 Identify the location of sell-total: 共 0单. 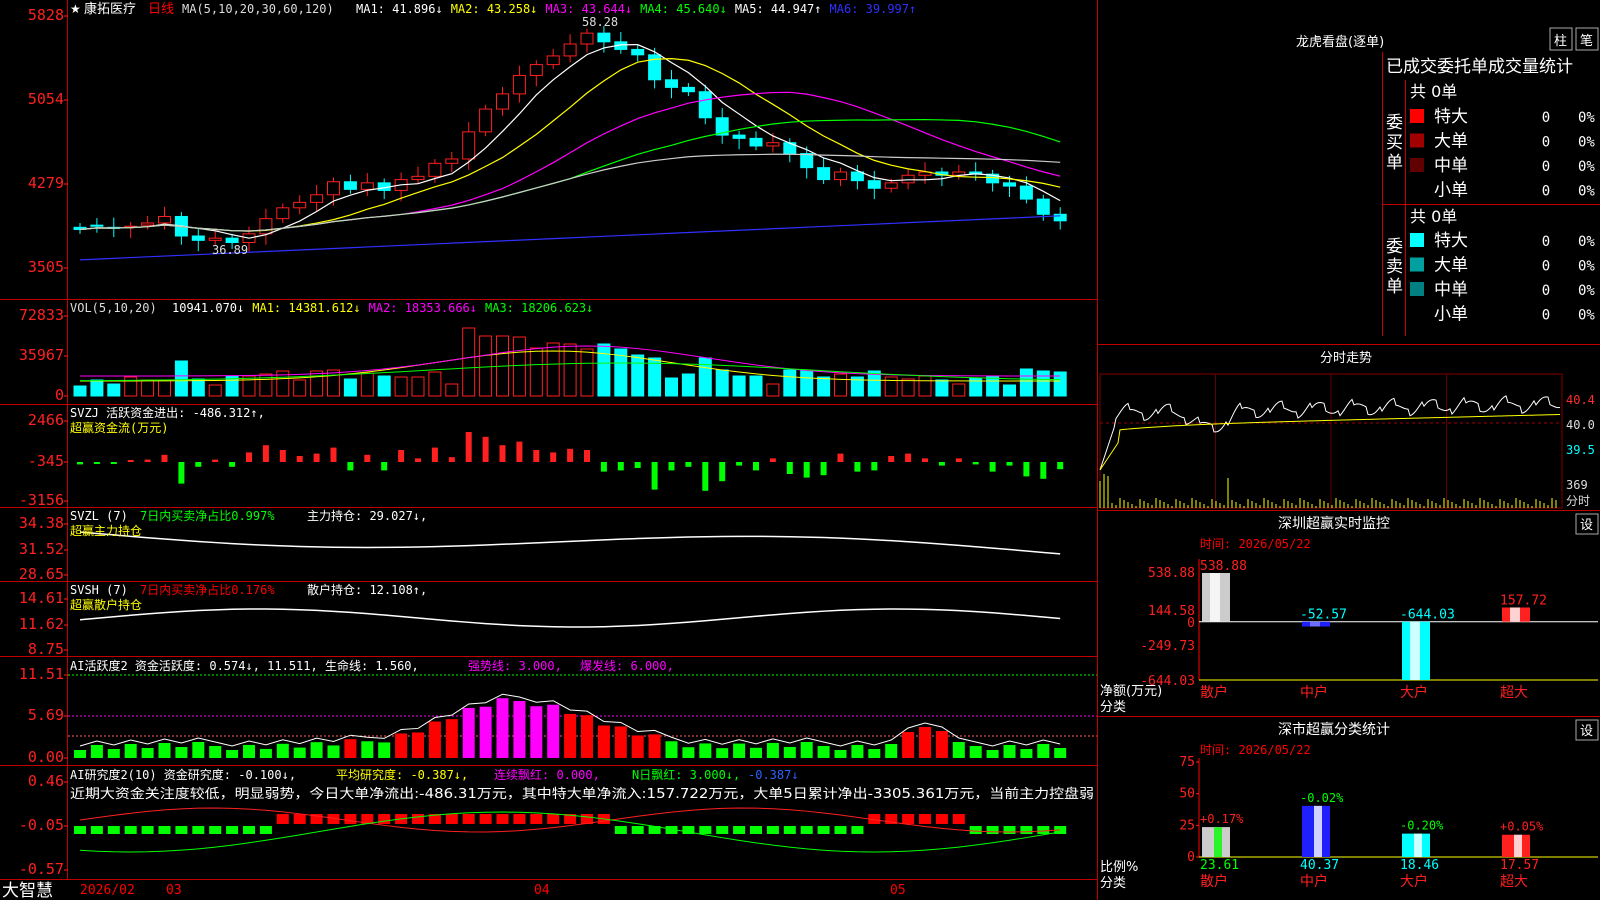
(1433, 216).